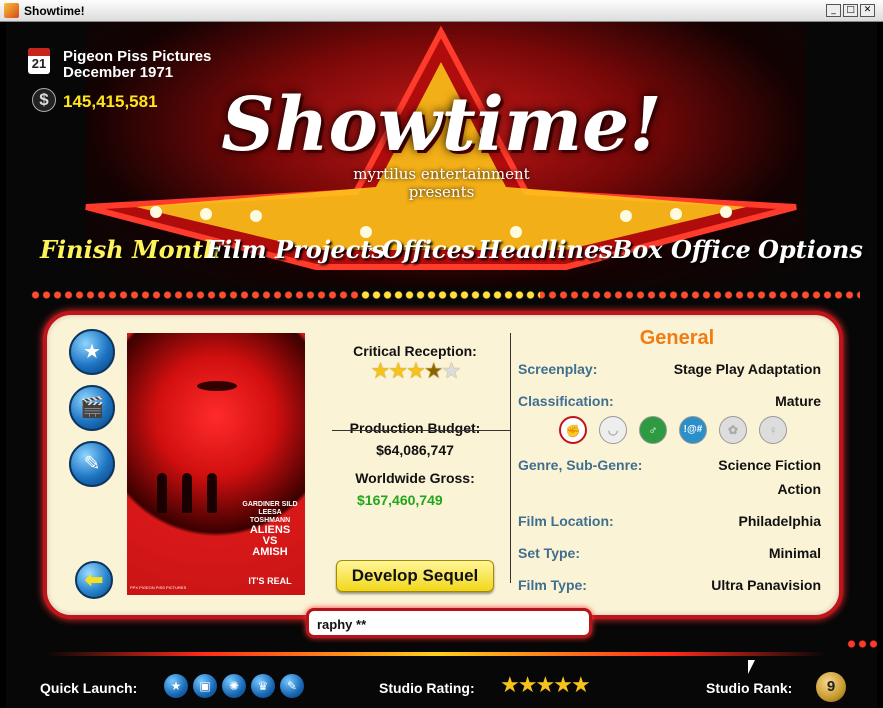 The height and width of the screenshot is (708, 883). I want to click on studio-rating-label: Studio Rating:, so click(427, 688).